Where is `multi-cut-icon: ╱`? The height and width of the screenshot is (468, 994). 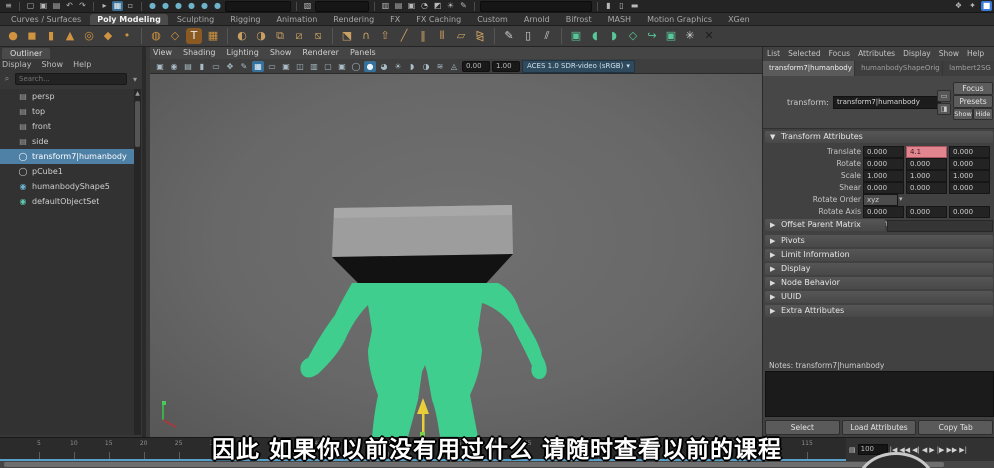 multi-cut-icon: ╱ is located at coordinates (404, 36).